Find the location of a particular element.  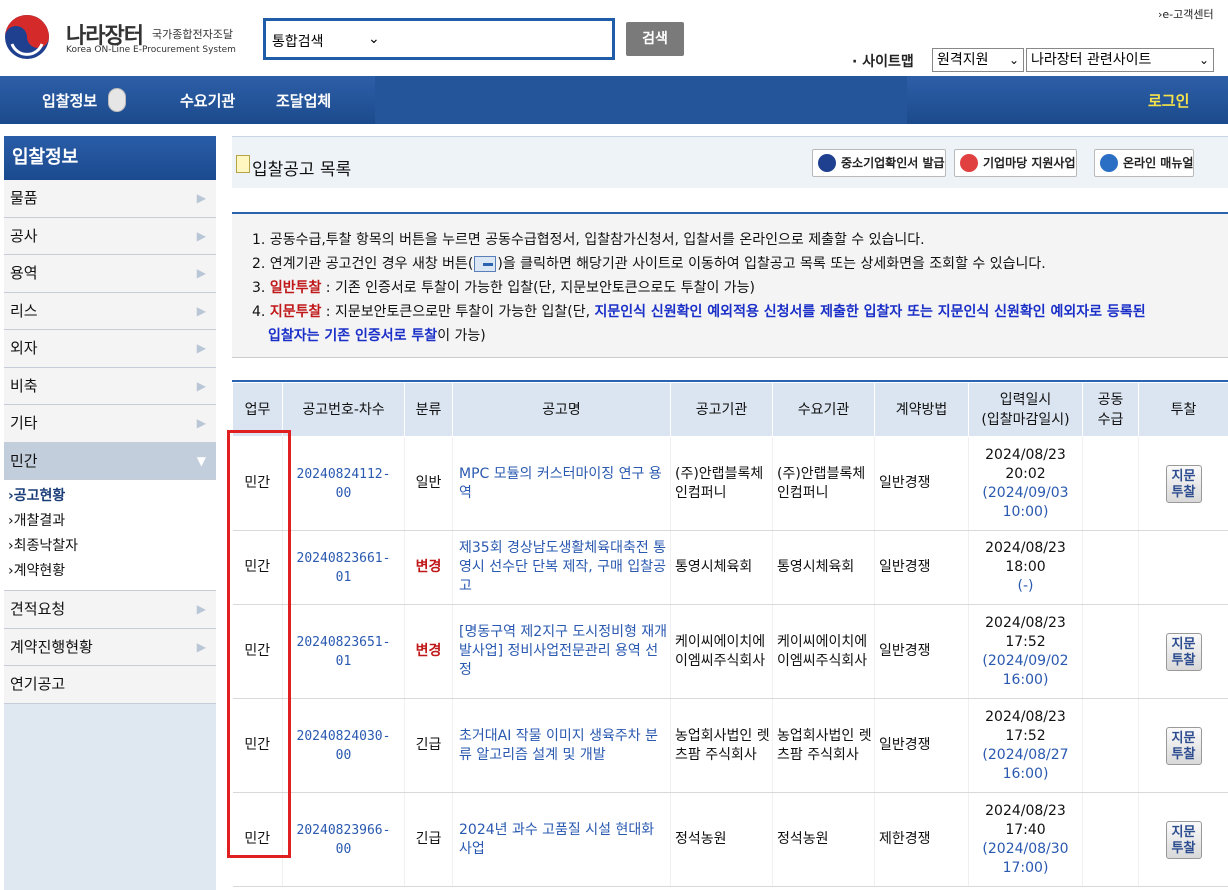

column-header: 공고번호-차수 is located at coordinates (343, 409).